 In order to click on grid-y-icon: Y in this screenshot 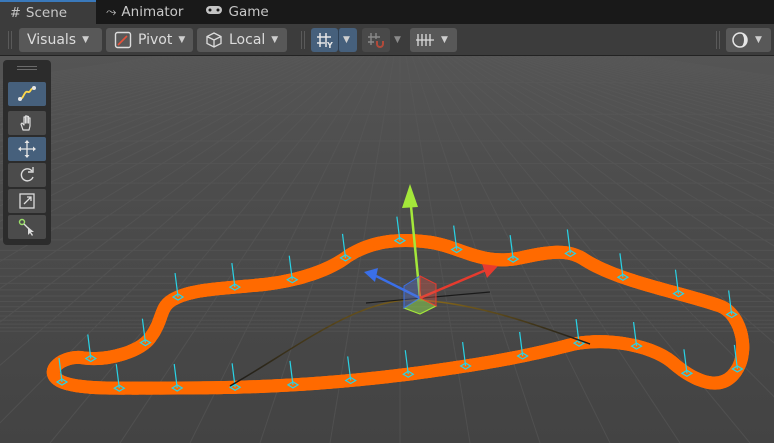, I will do `click(325, 40)`.